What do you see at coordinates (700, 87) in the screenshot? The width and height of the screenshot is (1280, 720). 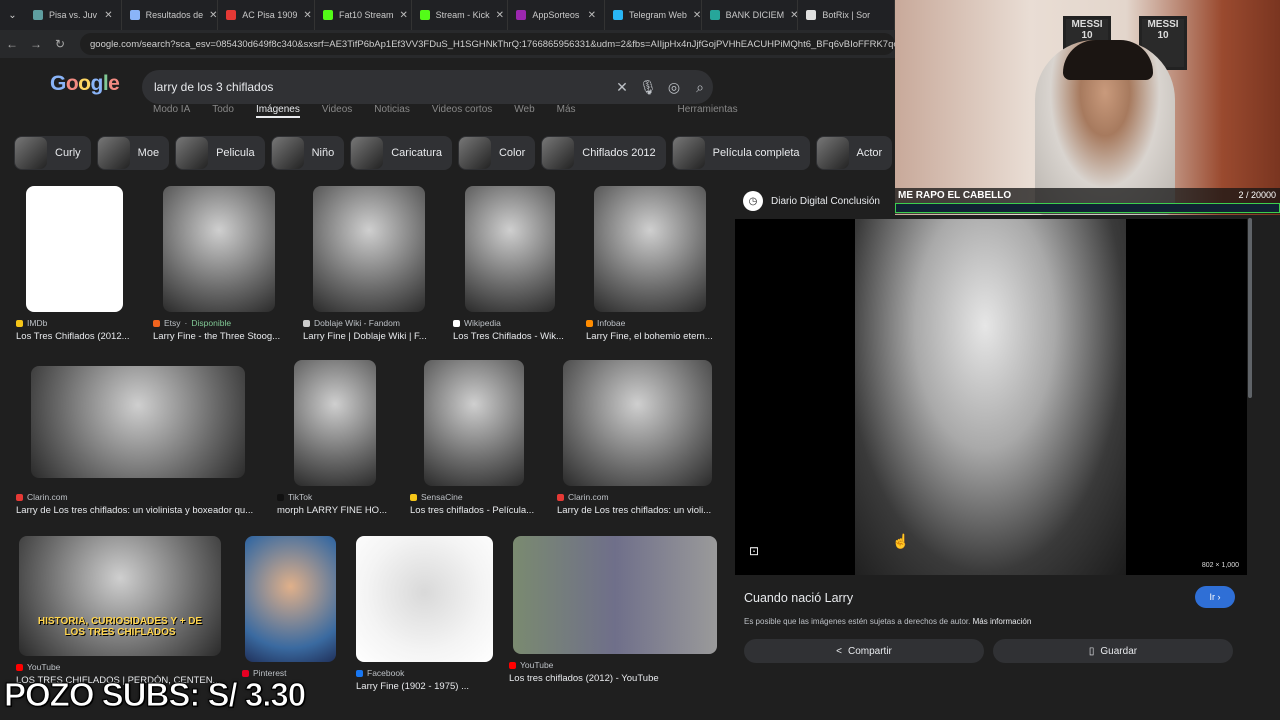 I see `search-icon: ⌕` at bounding box center [700, 87].